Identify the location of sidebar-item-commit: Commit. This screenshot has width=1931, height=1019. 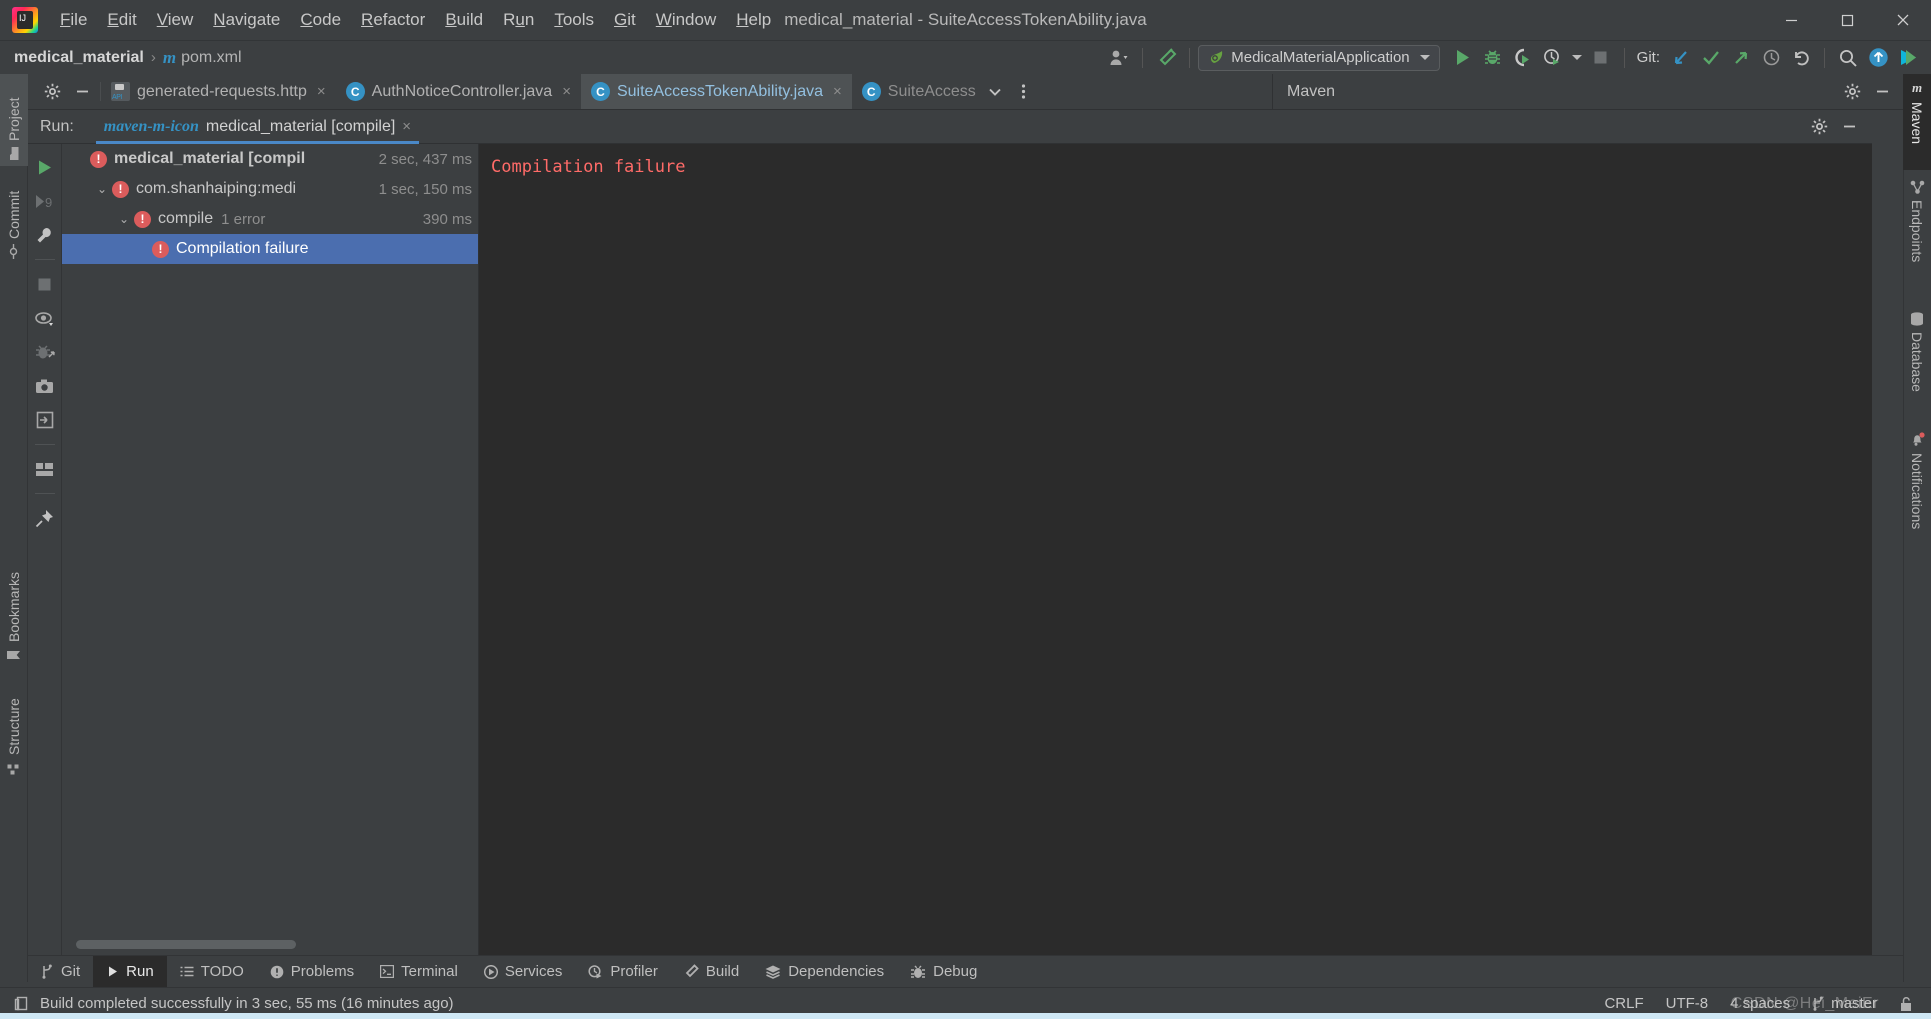
(14, 216).